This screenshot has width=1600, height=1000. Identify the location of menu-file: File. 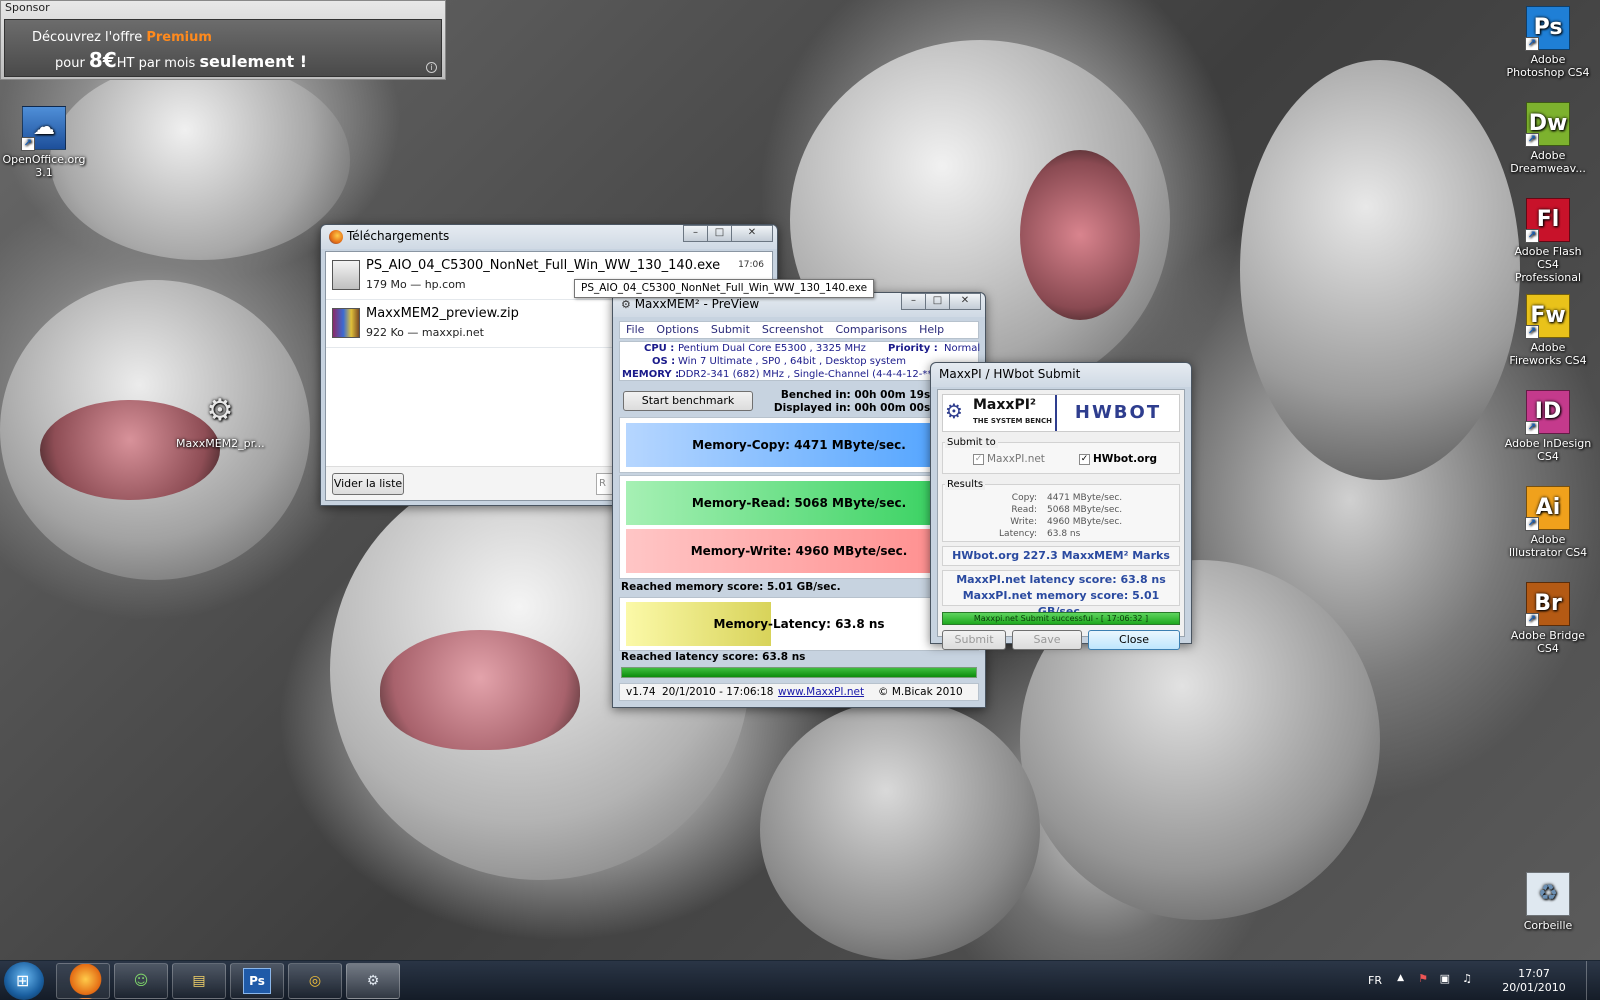
(635, 330).